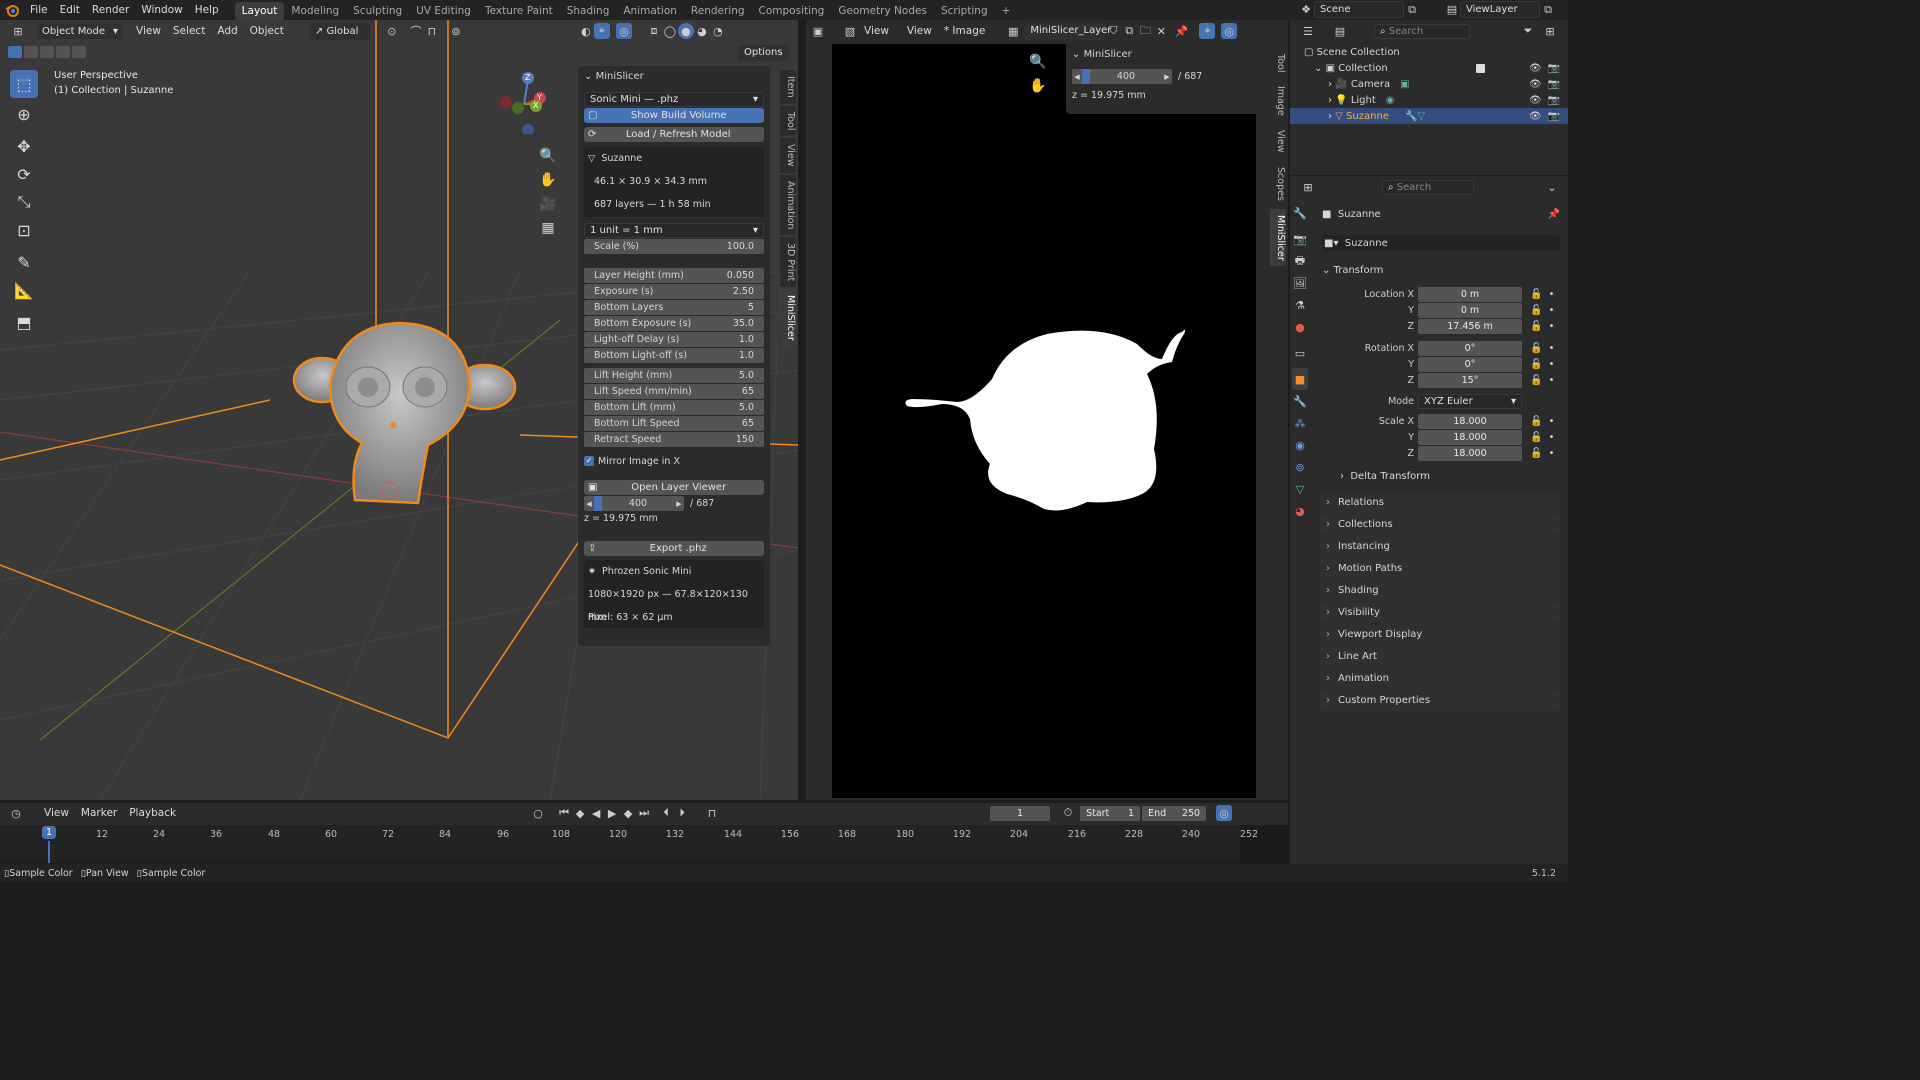 This screenshot has height=1080, width=1920. I want to click on viewlayer-name: ViewLayer, so click(1500, 9).